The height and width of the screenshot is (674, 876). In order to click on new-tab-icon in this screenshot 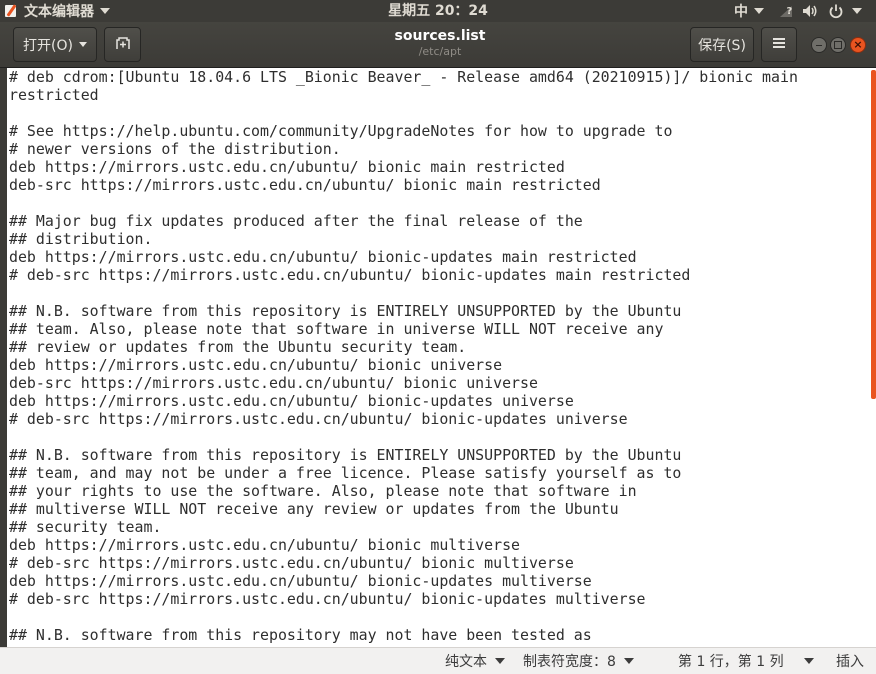, I will do `click(123, 45)`.